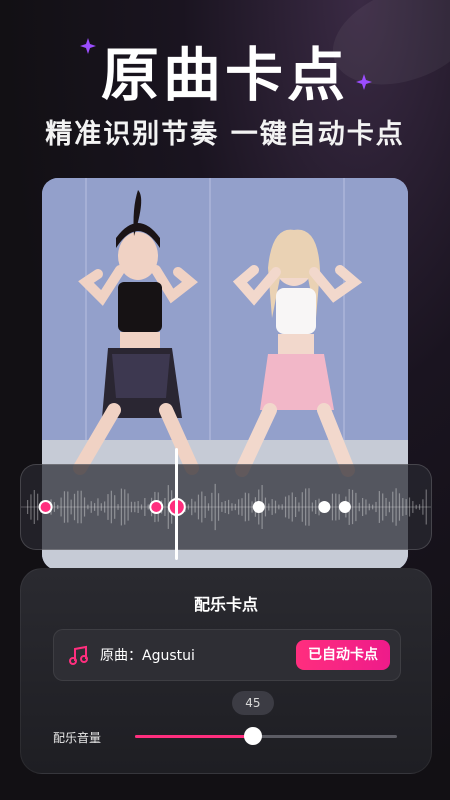  Describe the element at coordinates (194, 736) in the screenshot. I see `volume-slider-fill` at that location.